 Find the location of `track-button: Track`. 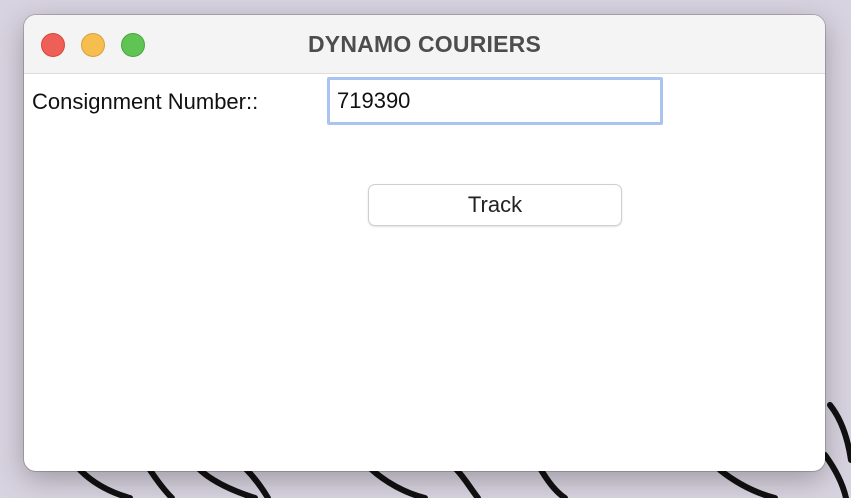

track-button: Track is located at coordinates (495, 205).